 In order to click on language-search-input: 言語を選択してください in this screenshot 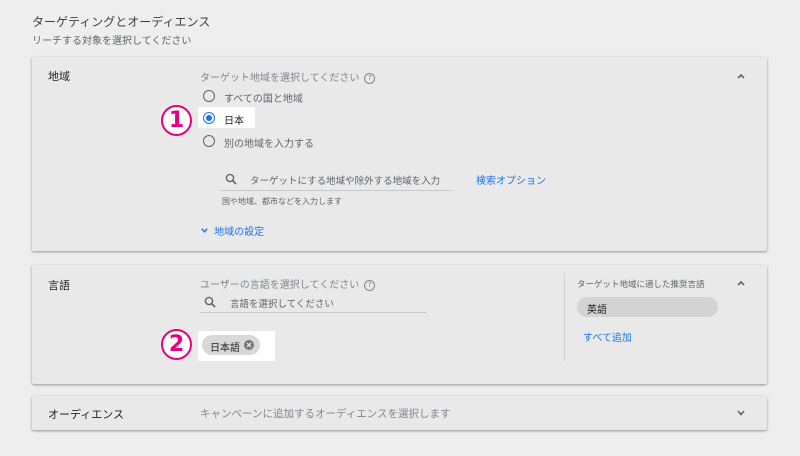, I will do `click(282, 303)`.